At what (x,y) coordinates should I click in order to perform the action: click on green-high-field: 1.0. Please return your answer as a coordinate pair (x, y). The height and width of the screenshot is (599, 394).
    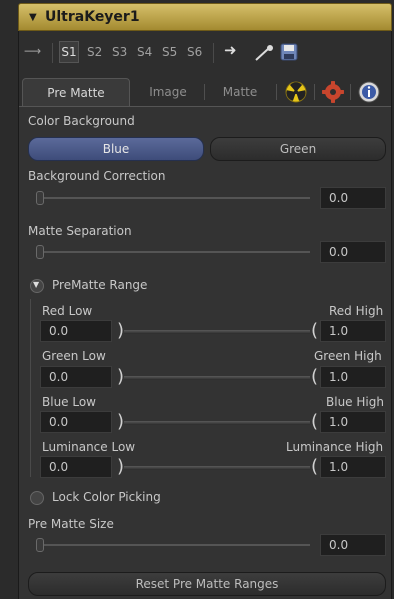
    Looking at the image, I should click on (353, 377).